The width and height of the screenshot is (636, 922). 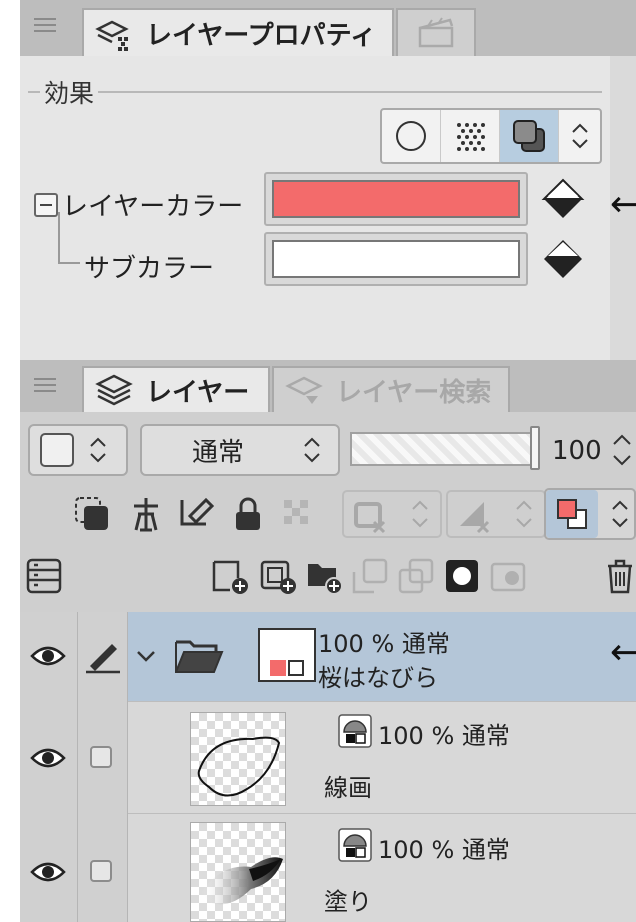 What do you see at coordinates (416, 576) in the screenshot?
I see `merge-down-icon` at bounding box center [416, 576].